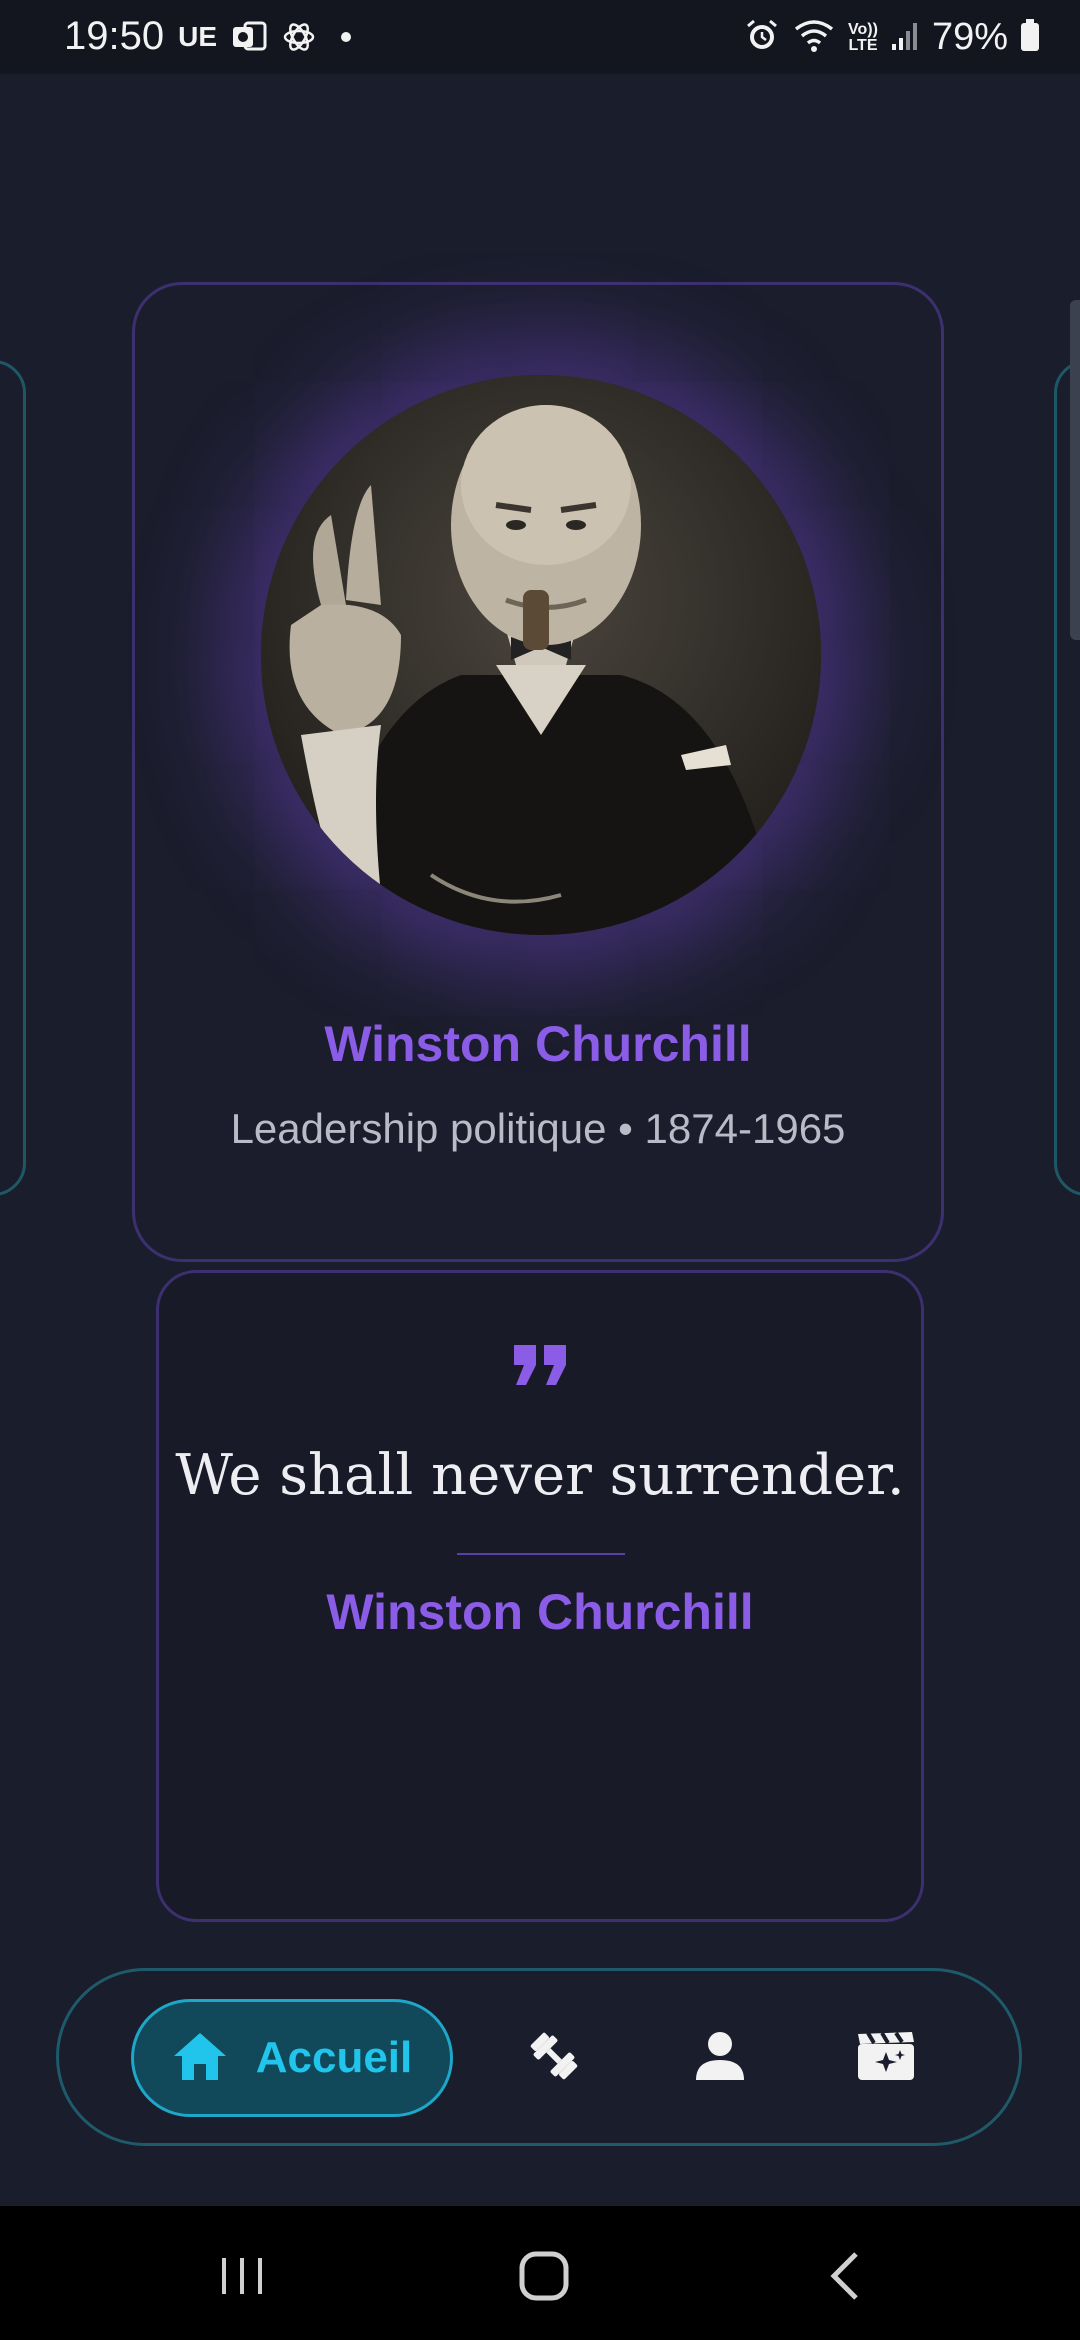 The width and height of the screenshot is (1080, 2340). I want to click on dumbbell-icon, so click(554, 2058).